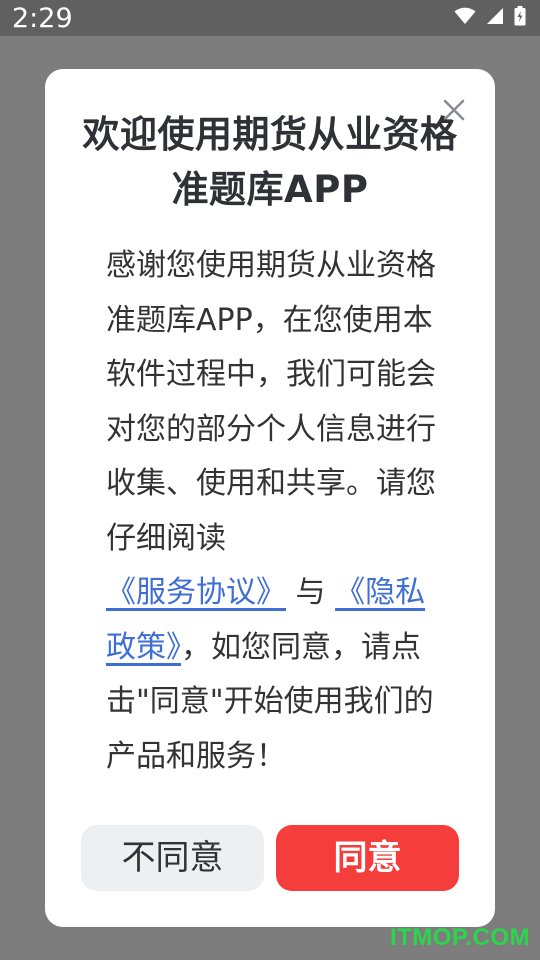 This screenshot has width=540, height=960. What do you see at coordinates (459, 937) in the screenshot?
I see `watermark: ITMOP.COM` at bounding box center [459, 937].